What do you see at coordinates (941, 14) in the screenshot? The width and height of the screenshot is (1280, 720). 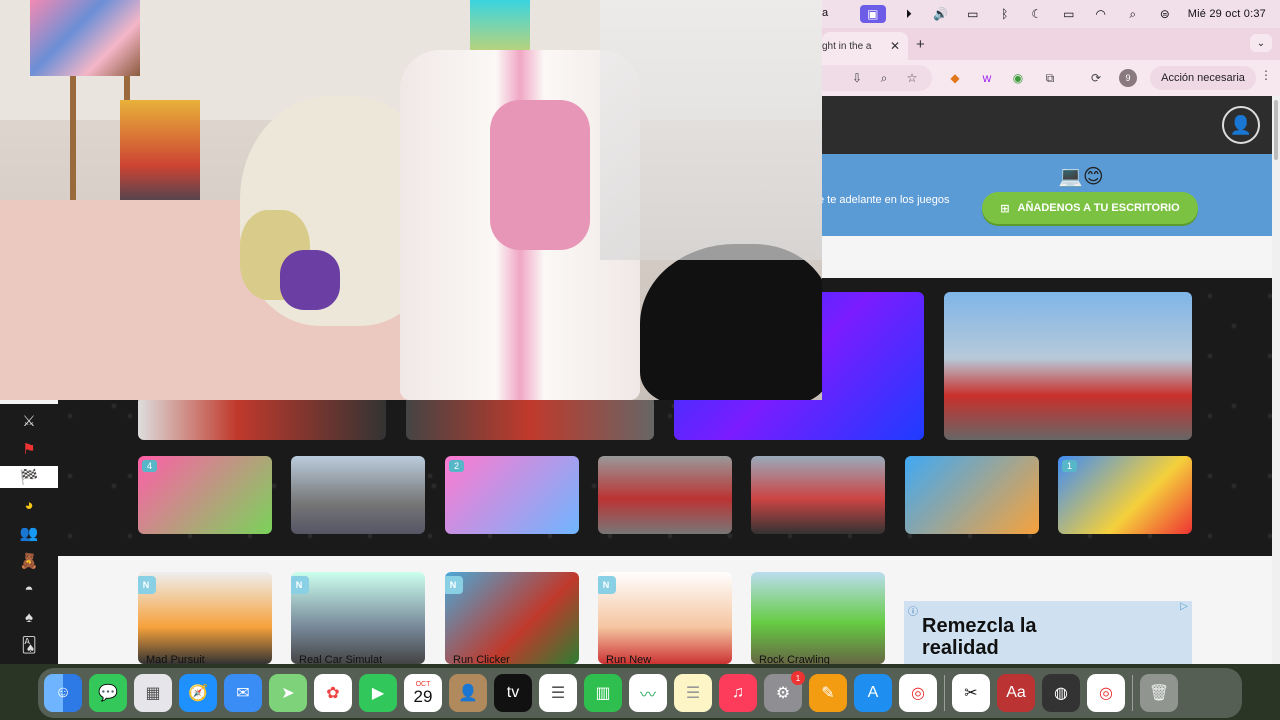 I see `volume-icon: 🔊` at bounding box center [941, 14].